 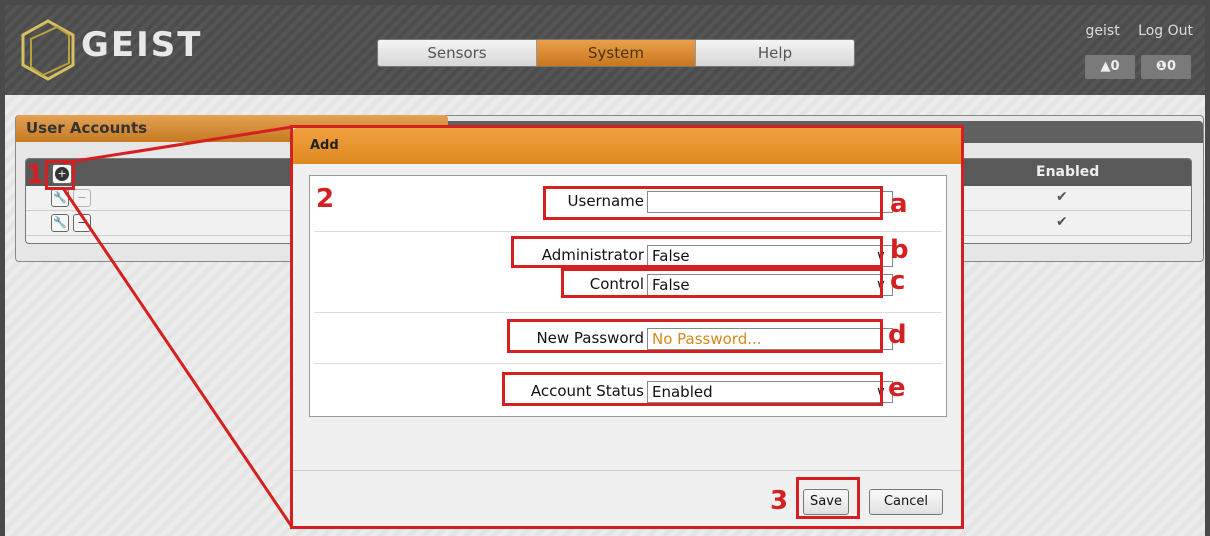 I want to click on annotation-label-2: 2, so click(x=325, y=199).